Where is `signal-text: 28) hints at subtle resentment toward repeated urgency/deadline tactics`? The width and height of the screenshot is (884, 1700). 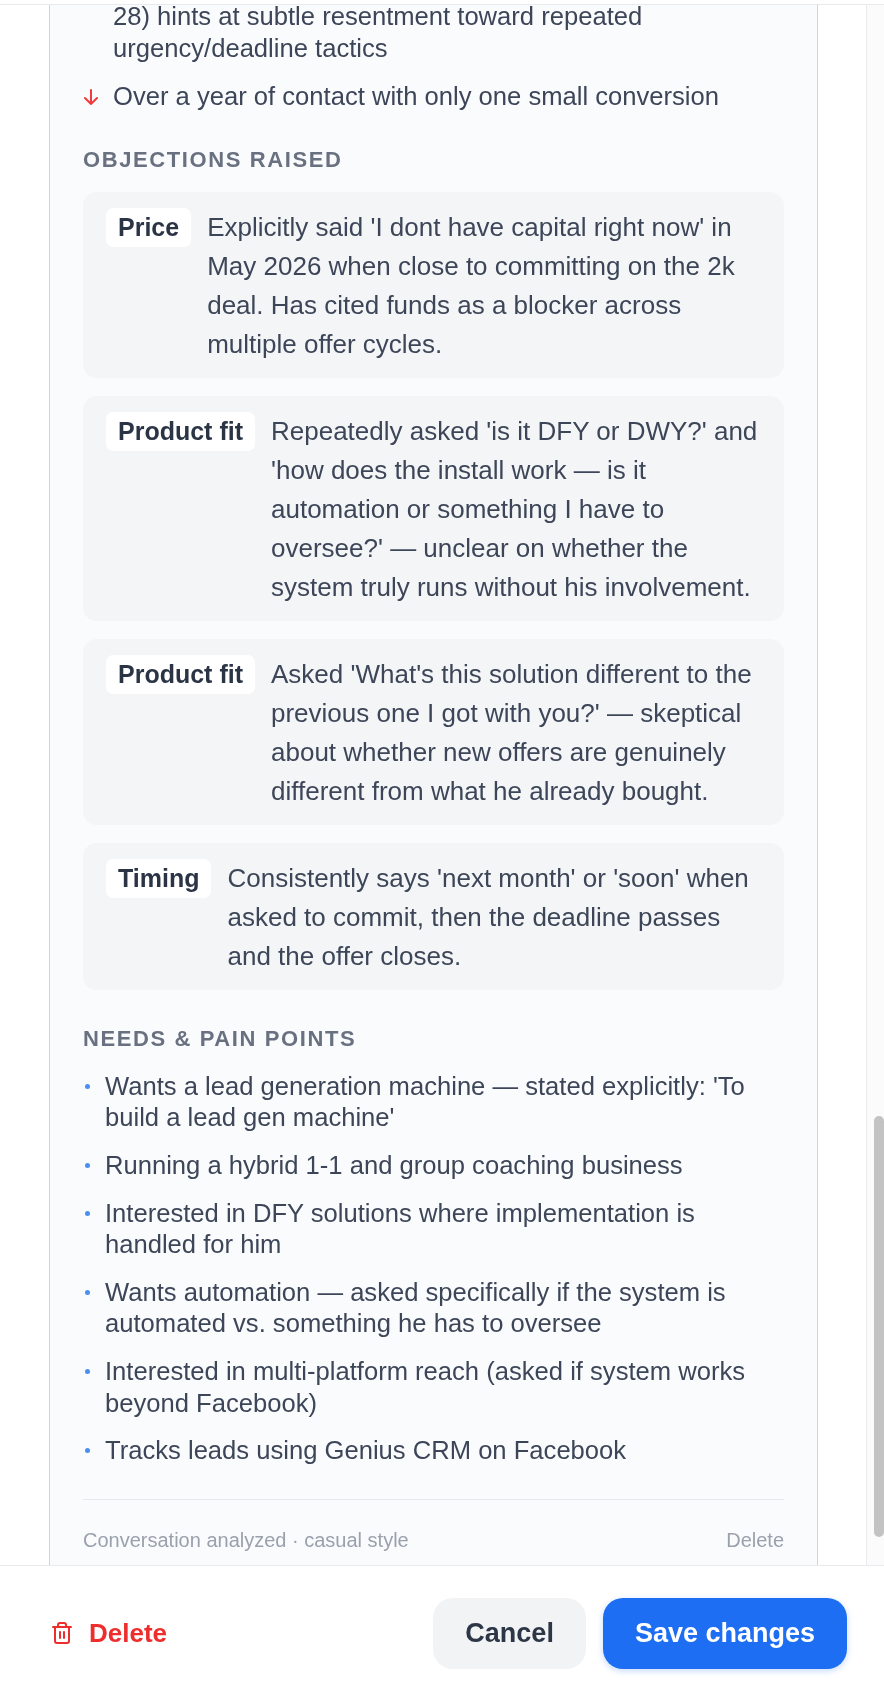
signal-text: 28) hints at subtle resentment toward repeated urgency/deadline tactics is located at coordinates (378, 34).